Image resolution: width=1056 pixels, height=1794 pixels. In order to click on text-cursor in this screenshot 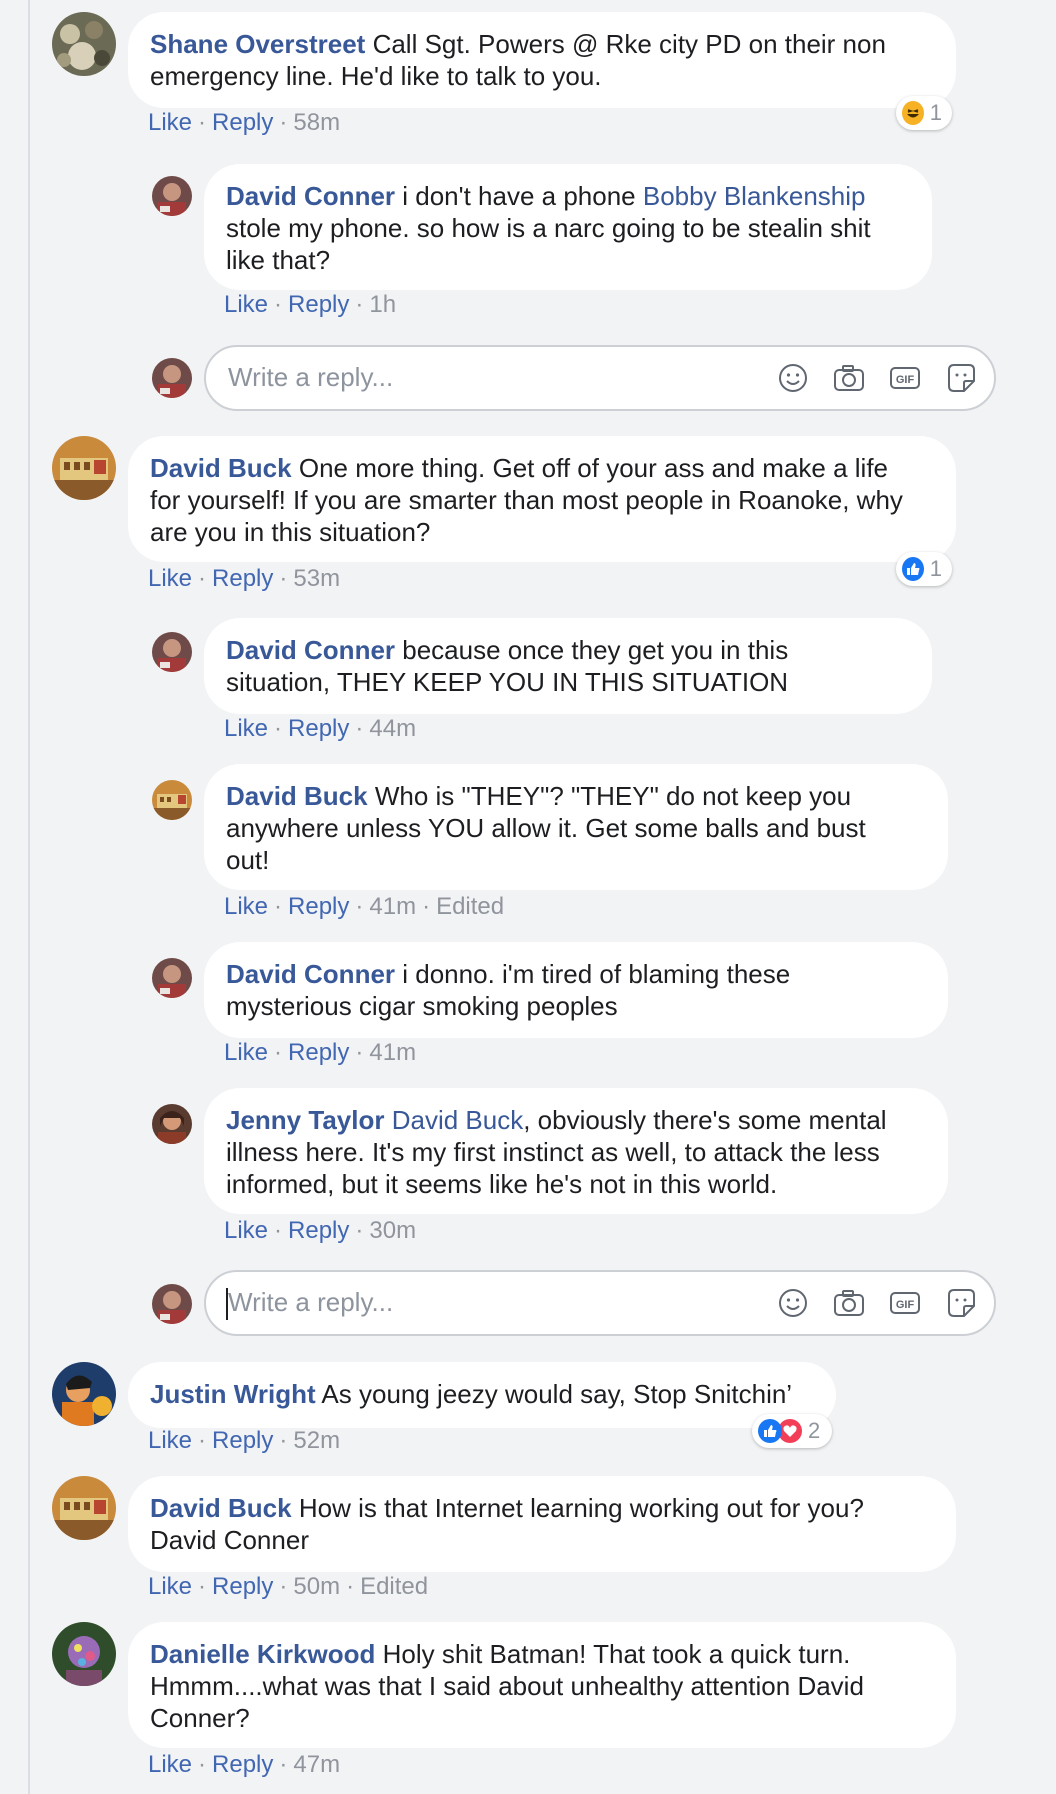, I will do `click(227, 1304)`.